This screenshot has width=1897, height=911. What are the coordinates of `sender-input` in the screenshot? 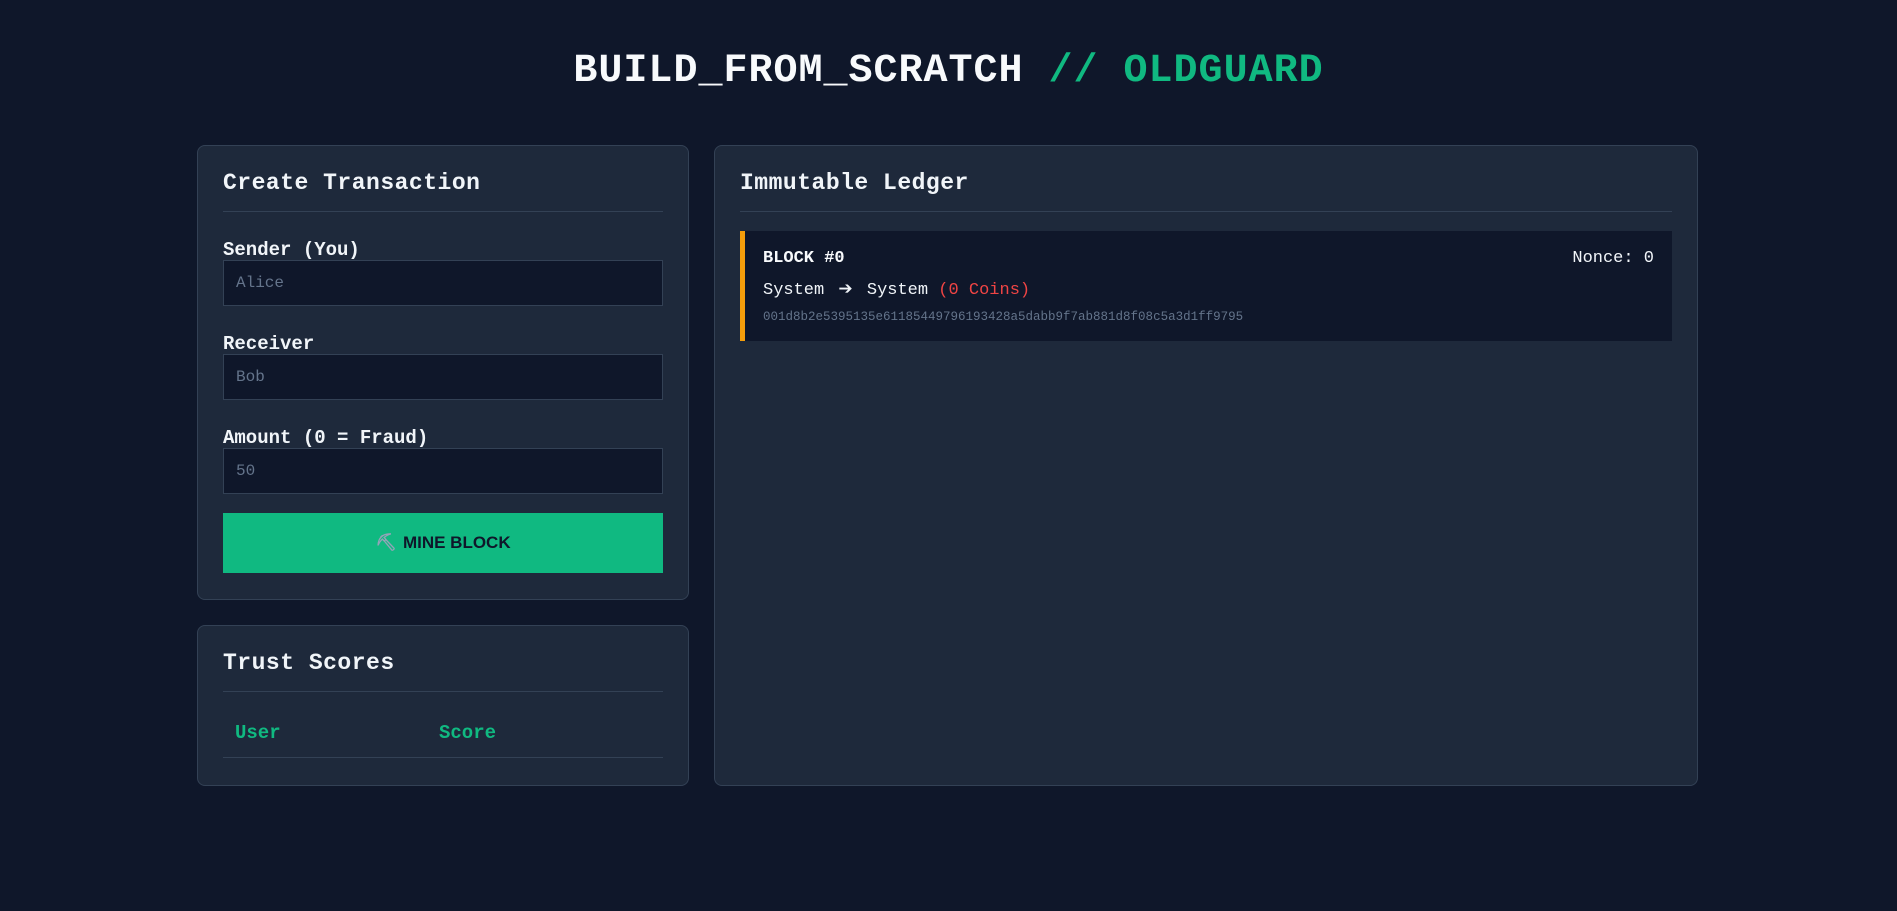 It's located at (443, 283).